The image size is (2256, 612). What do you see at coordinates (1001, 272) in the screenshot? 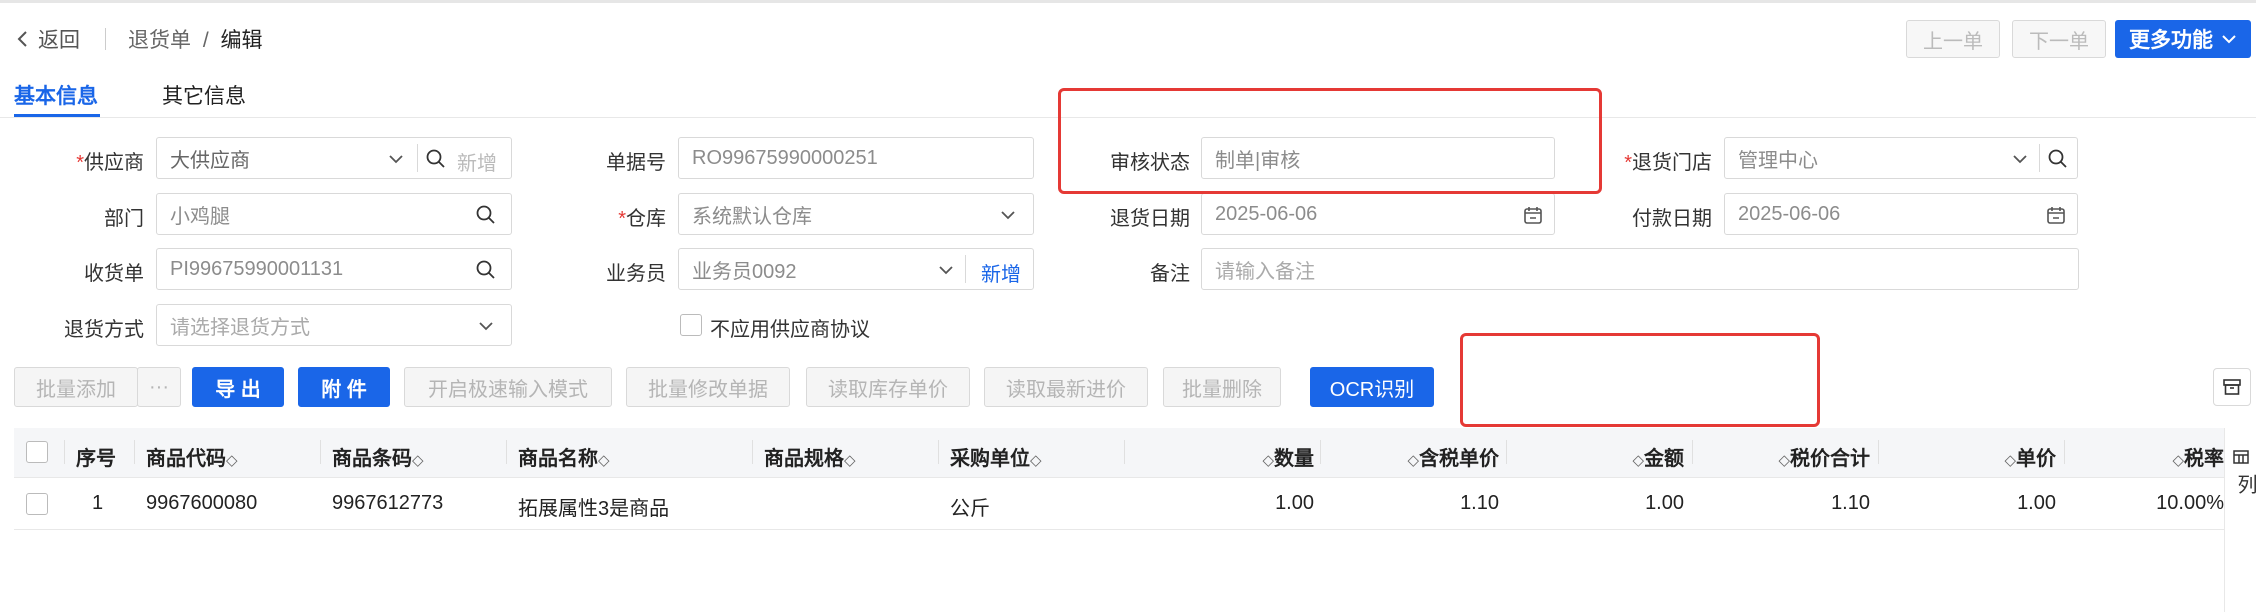
I see `salesman-add-link: 新增` at bounding box center [1001, 272].